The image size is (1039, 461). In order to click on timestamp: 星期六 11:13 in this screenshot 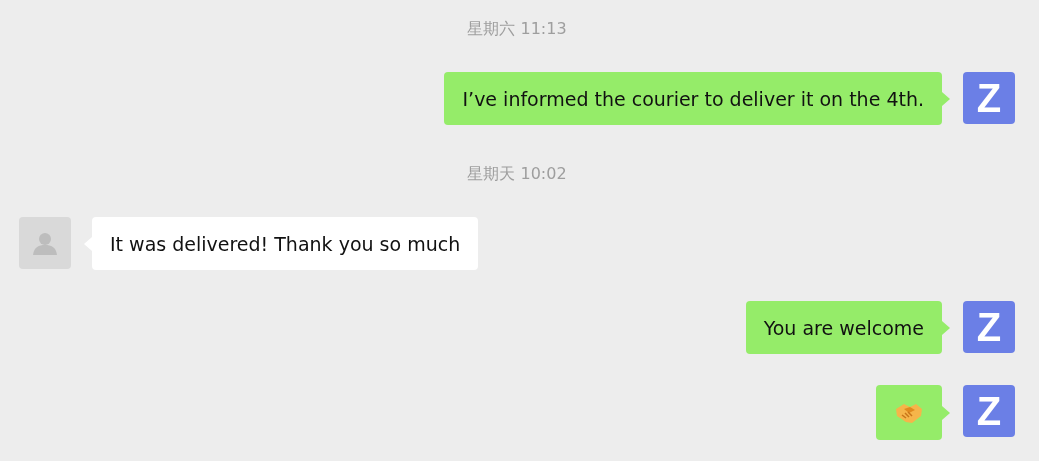, I will do `click(517, 29)`.